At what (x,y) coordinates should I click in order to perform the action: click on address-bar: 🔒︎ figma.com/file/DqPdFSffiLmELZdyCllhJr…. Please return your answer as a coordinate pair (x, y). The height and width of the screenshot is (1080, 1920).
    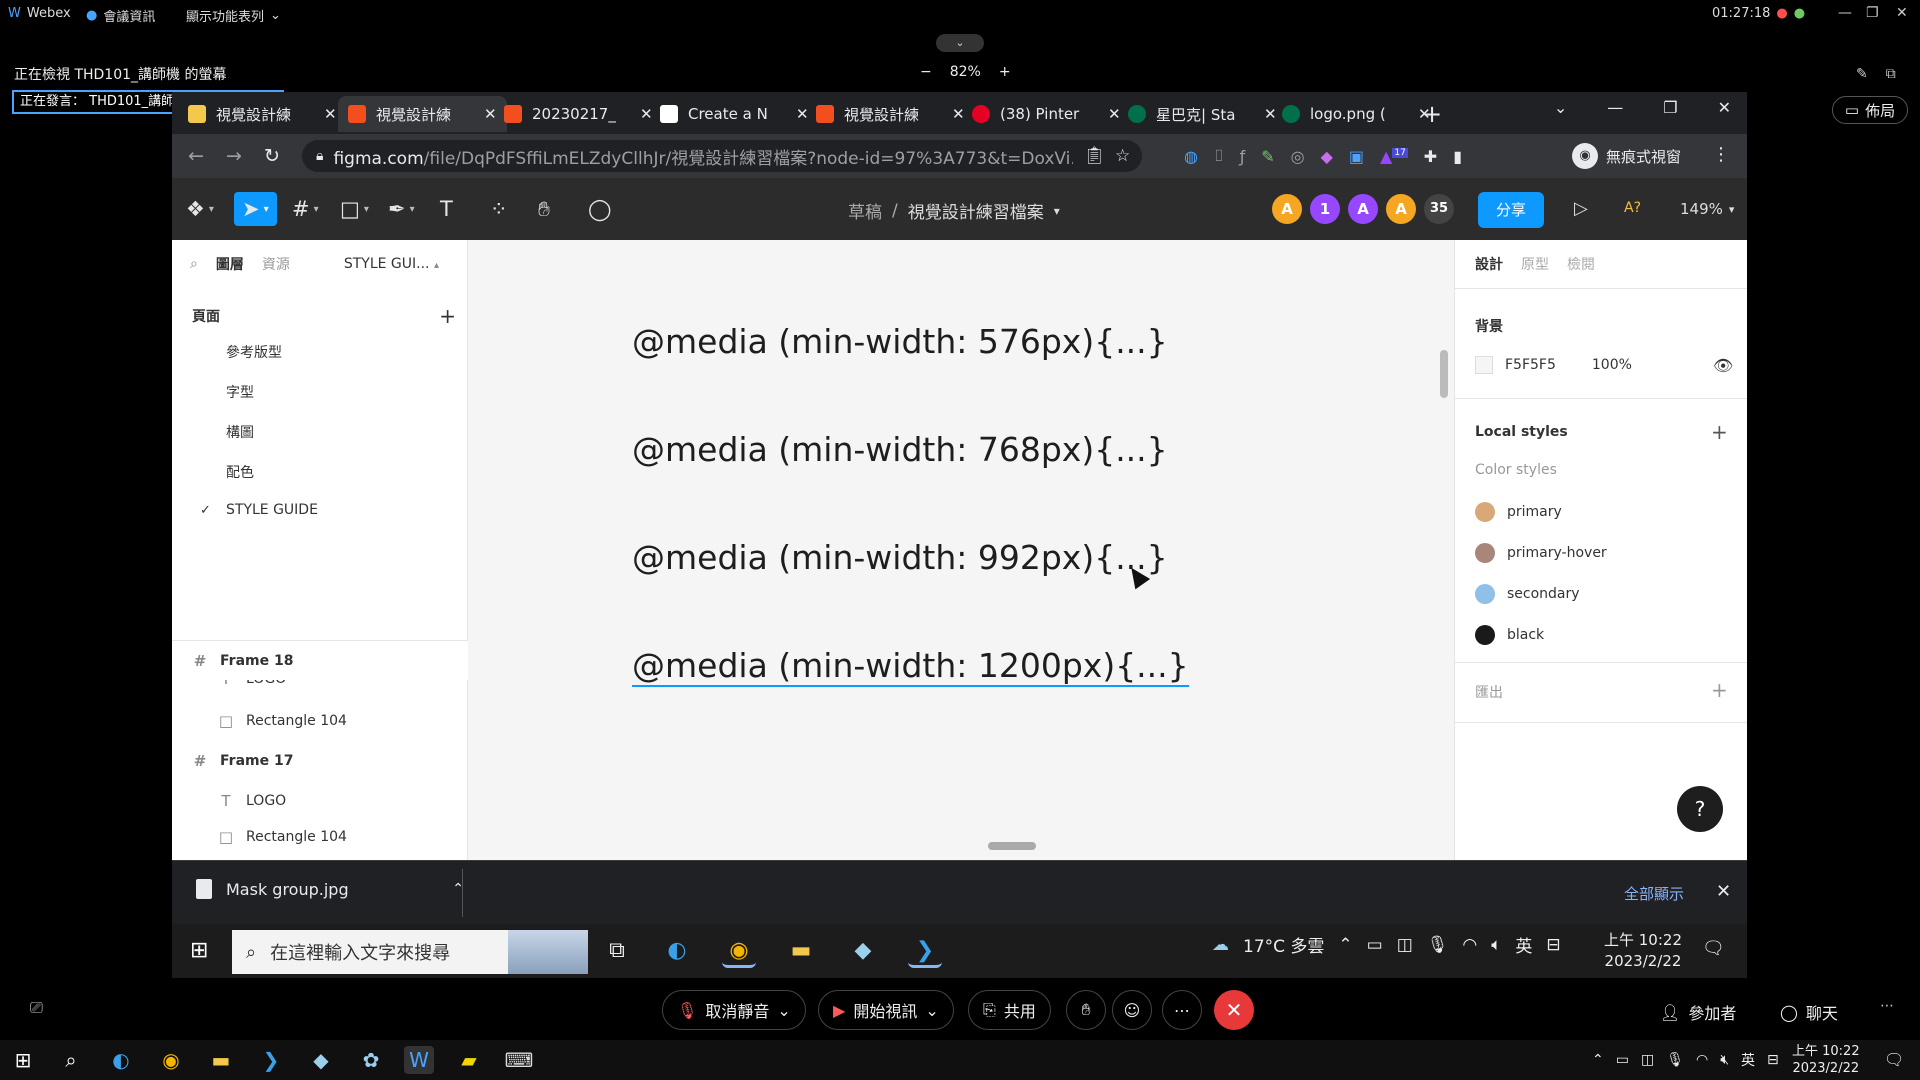
    Looking at the image, I should click on (722, 156).